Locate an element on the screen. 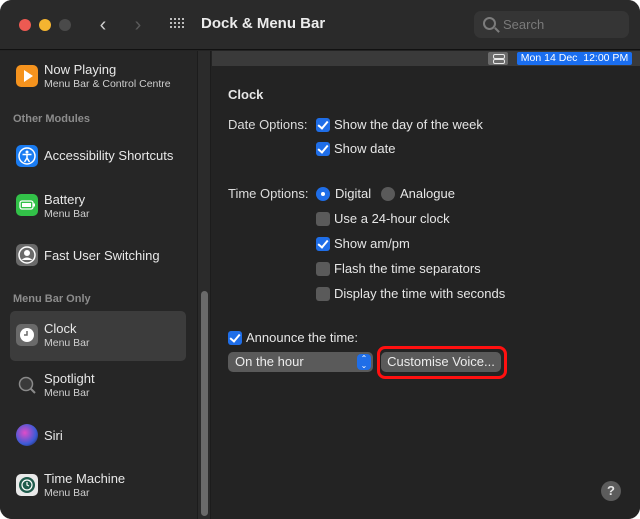 The image size is (640, 519). announce-time-label: Announce the time: is located at coordinates (302, 337).